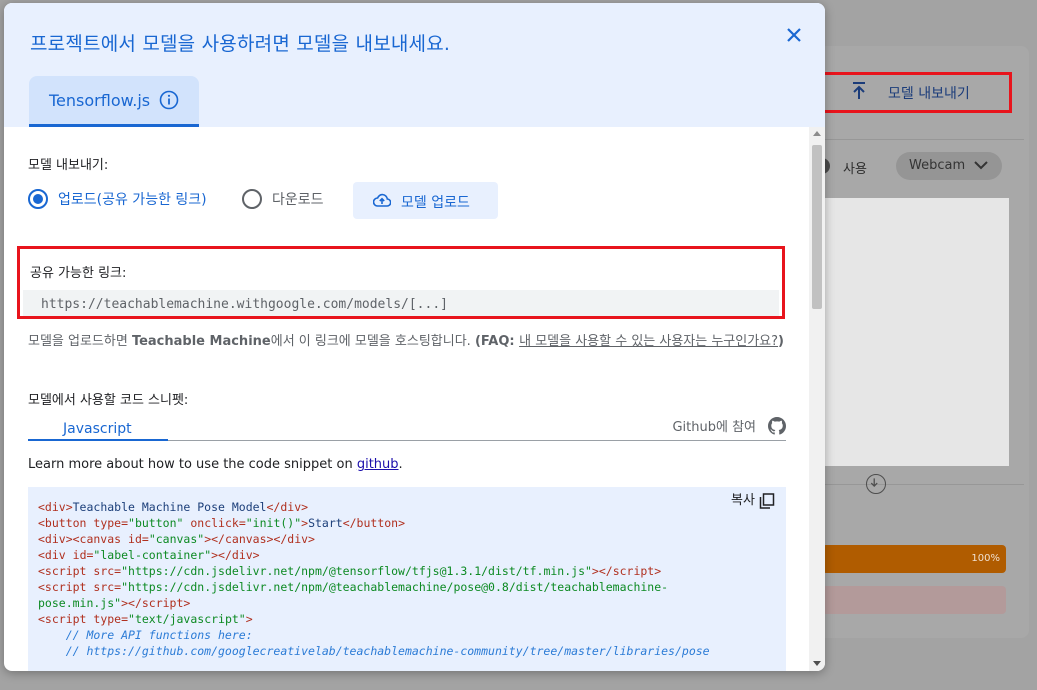  I want to click on desc-faq-close: ), so click(781, 341).